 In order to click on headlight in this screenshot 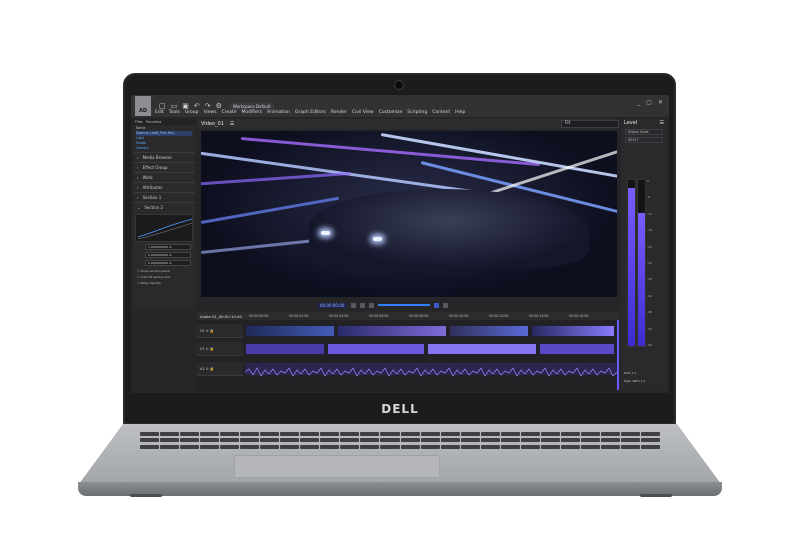, I will do `click(377, 239)`.